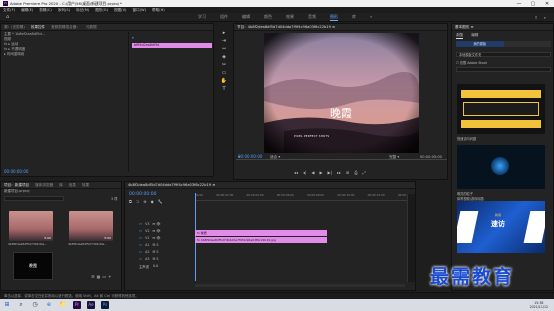 This screenshot has width=554, height=311. I want to click on eg-adobe-stock-button, so click(527, 44).